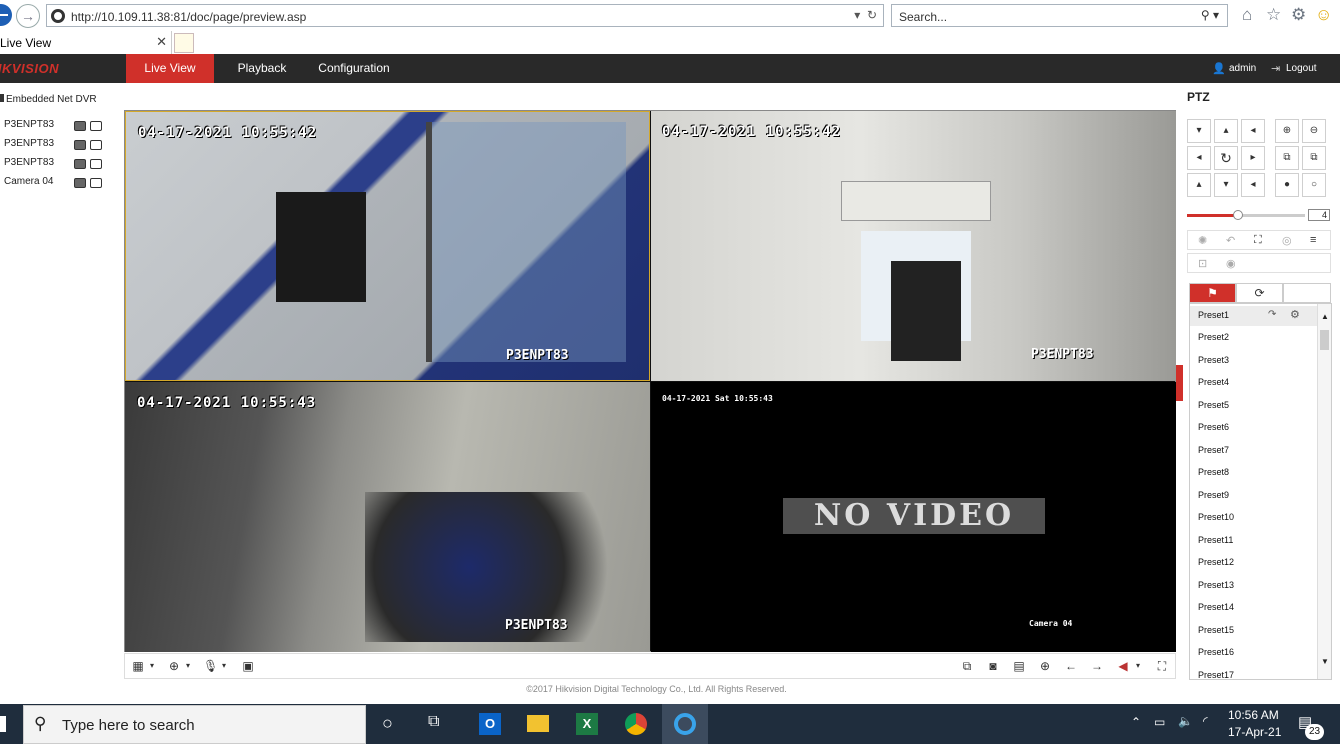 The width and height of the screenshot is (1340, 744). What do you see at coordinates (967, 666) in the screenshot?
I see `start-all-preview-icon: ⧉` at bounding box center [967, 666].